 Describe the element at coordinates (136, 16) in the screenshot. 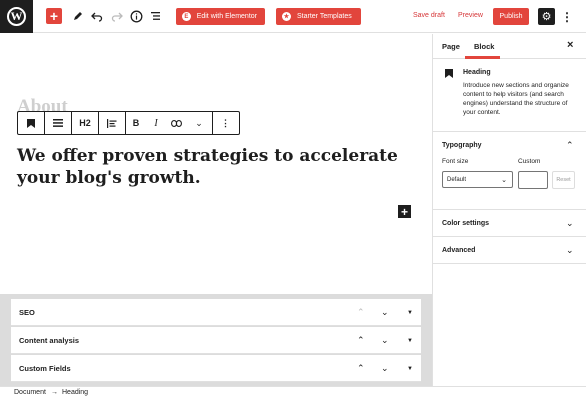

I see `info-icon` at that location.